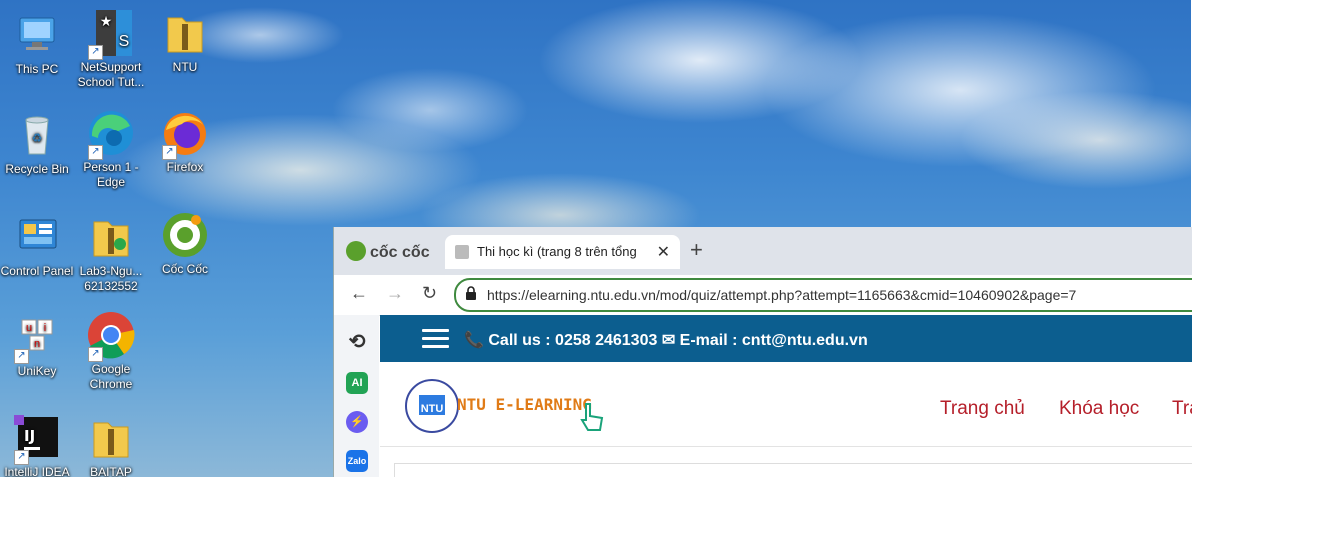 The image size is (1338, 548). Describe the element at coordinates (592, 417) in the screenshot. I see `pointer-hand-icon` at that location.